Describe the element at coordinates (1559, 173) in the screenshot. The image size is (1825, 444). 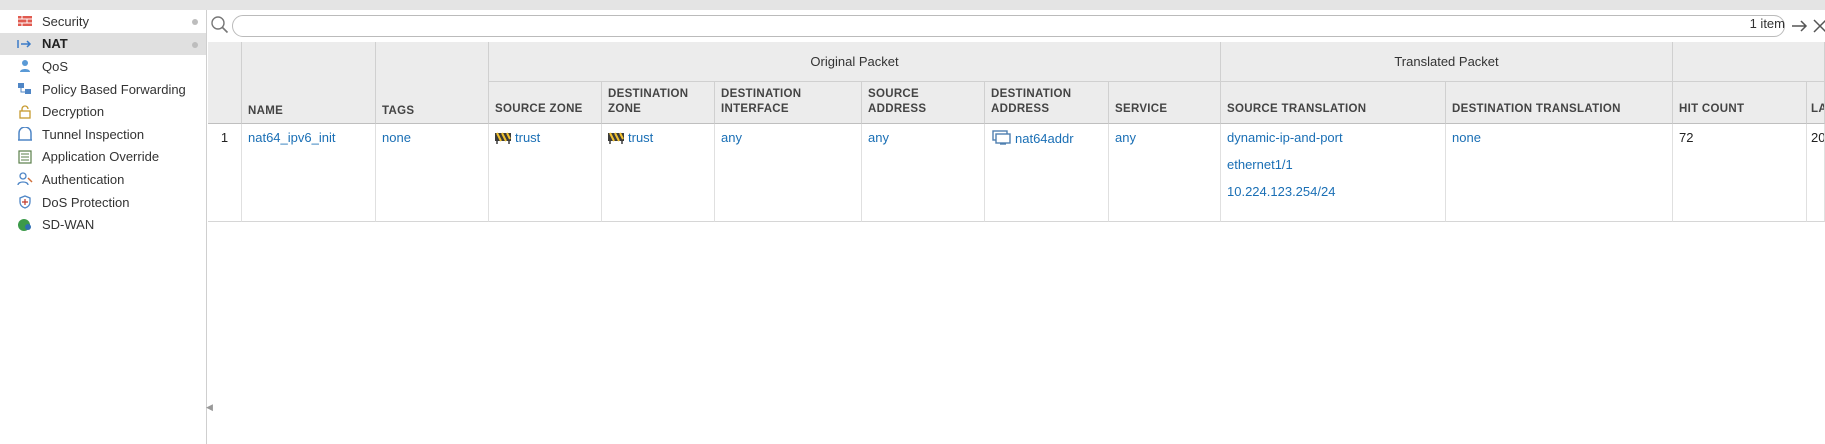
I see `destination-translation-cell: none` at that location.